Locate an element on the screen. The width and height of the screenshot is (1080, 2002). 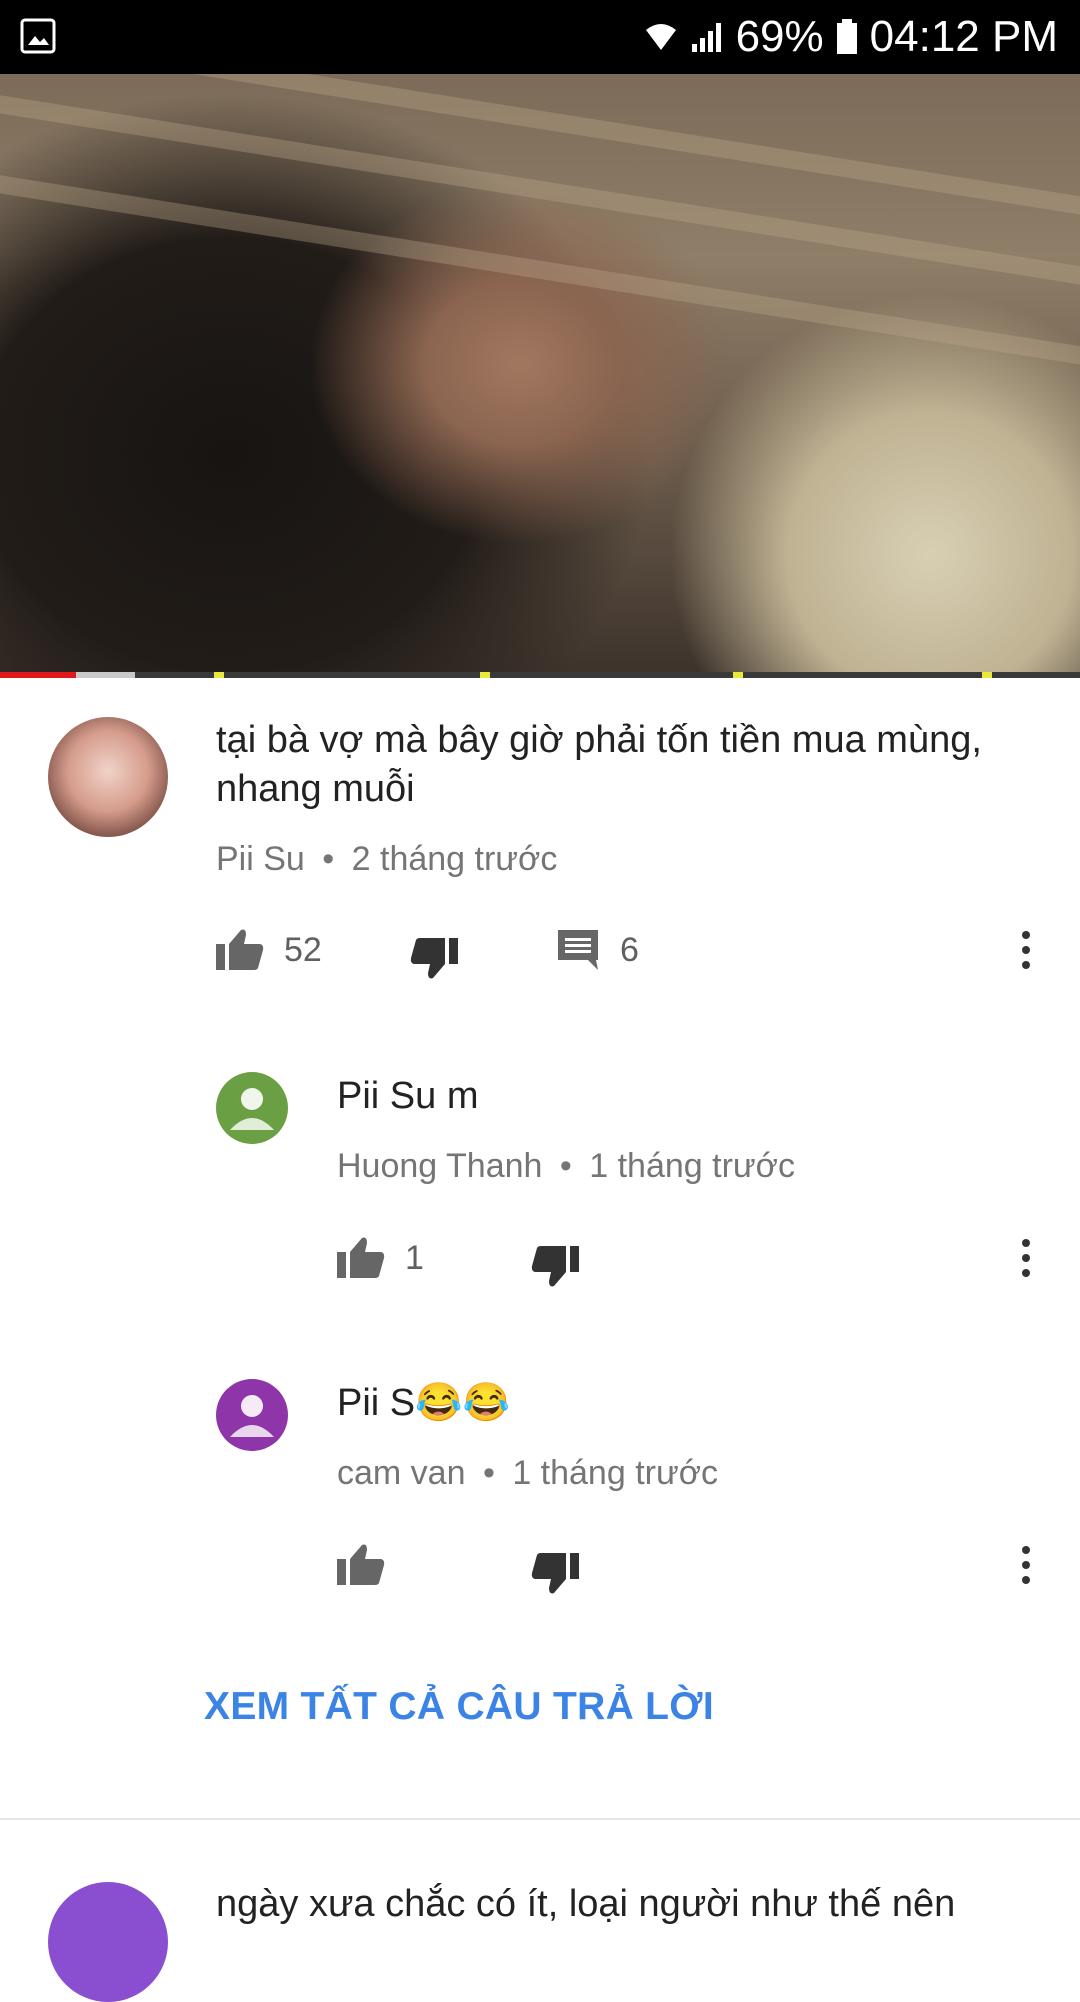
like-button: 52 is located at coordinates (269, 950).